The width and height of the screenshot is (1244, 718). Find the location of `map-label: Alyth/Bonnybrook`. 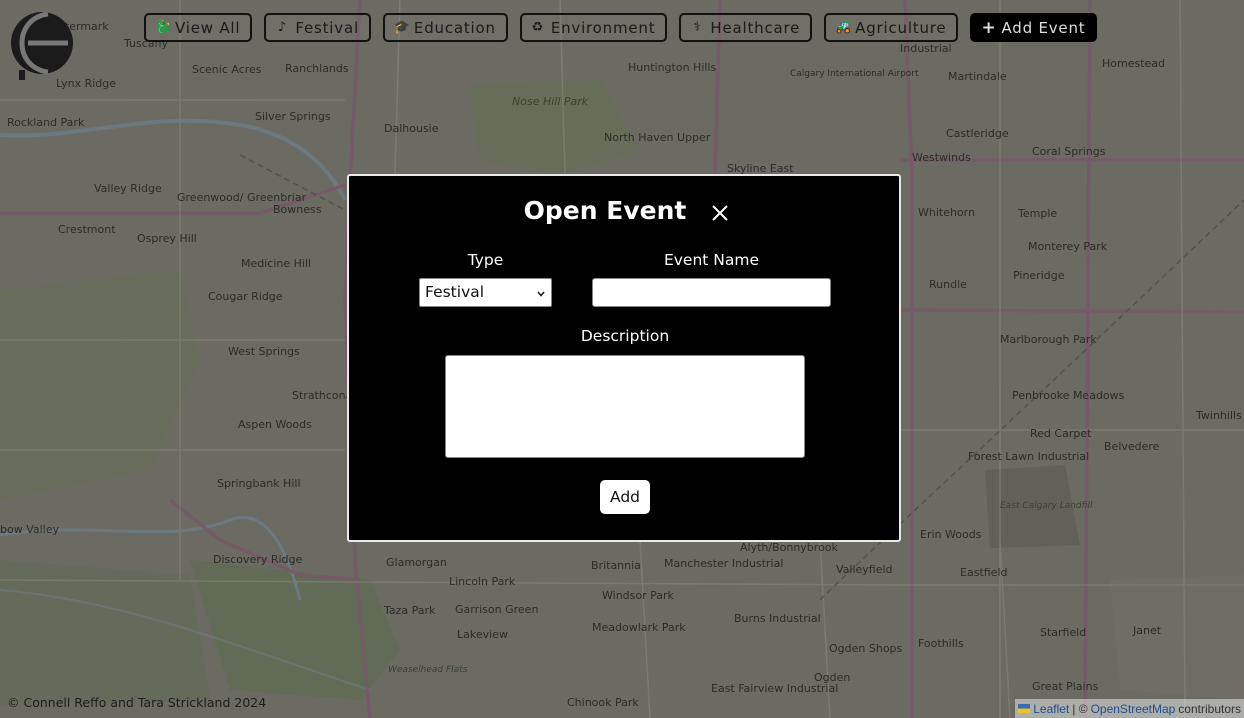

map-label: Alyth/Bonnybrook is located at coordinates (789, 547).